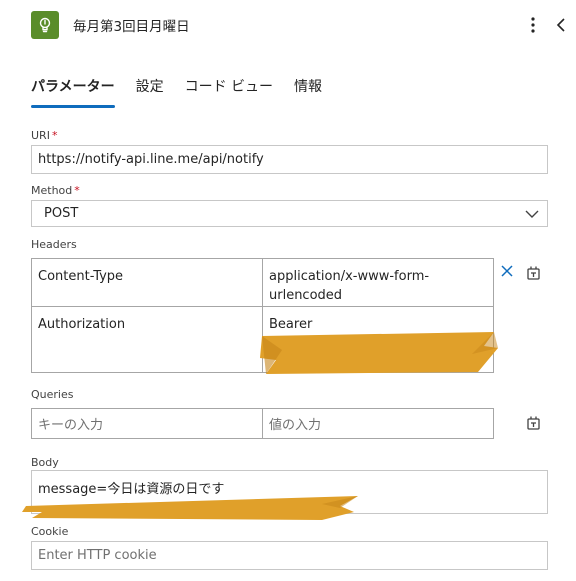  I want to click on uri-label: URI *, so click(44, 135).